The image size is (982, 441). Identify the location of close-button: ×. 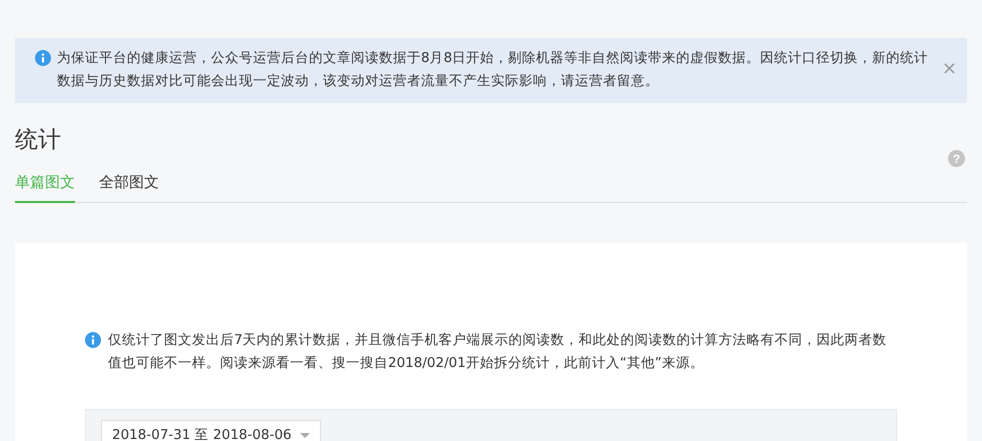
(949, 69).